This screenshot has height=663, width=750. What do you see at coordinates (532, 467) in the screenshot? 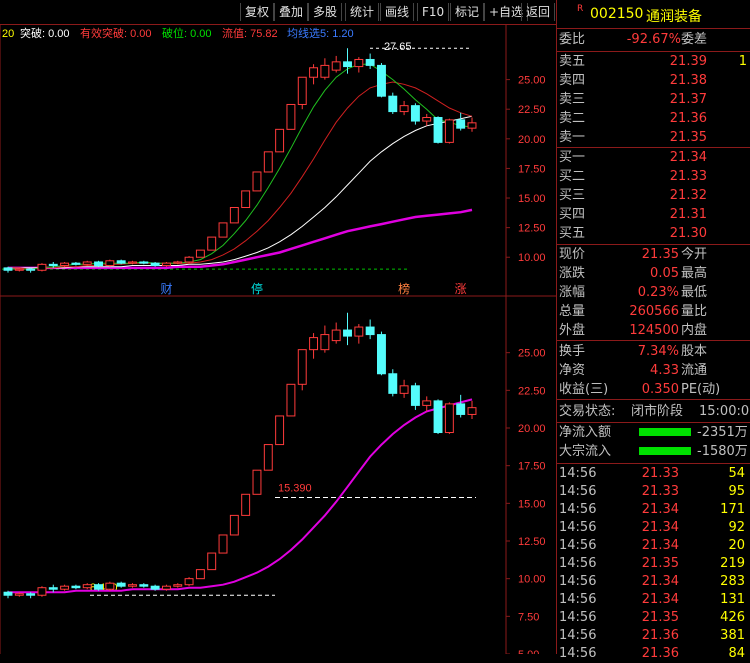
I see `y-tick-label: 17.50` at bounding box center [532, 467].